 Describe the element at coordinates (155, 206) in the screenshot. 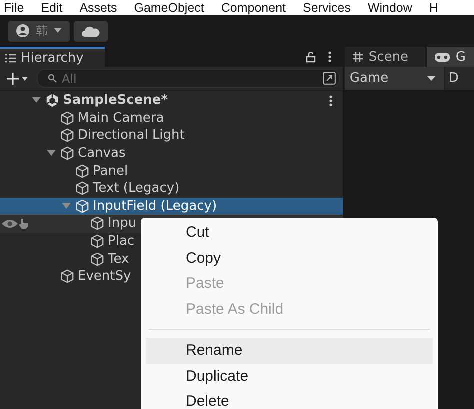

I see `tree-item-label: InputField (Legacy)` at that location.